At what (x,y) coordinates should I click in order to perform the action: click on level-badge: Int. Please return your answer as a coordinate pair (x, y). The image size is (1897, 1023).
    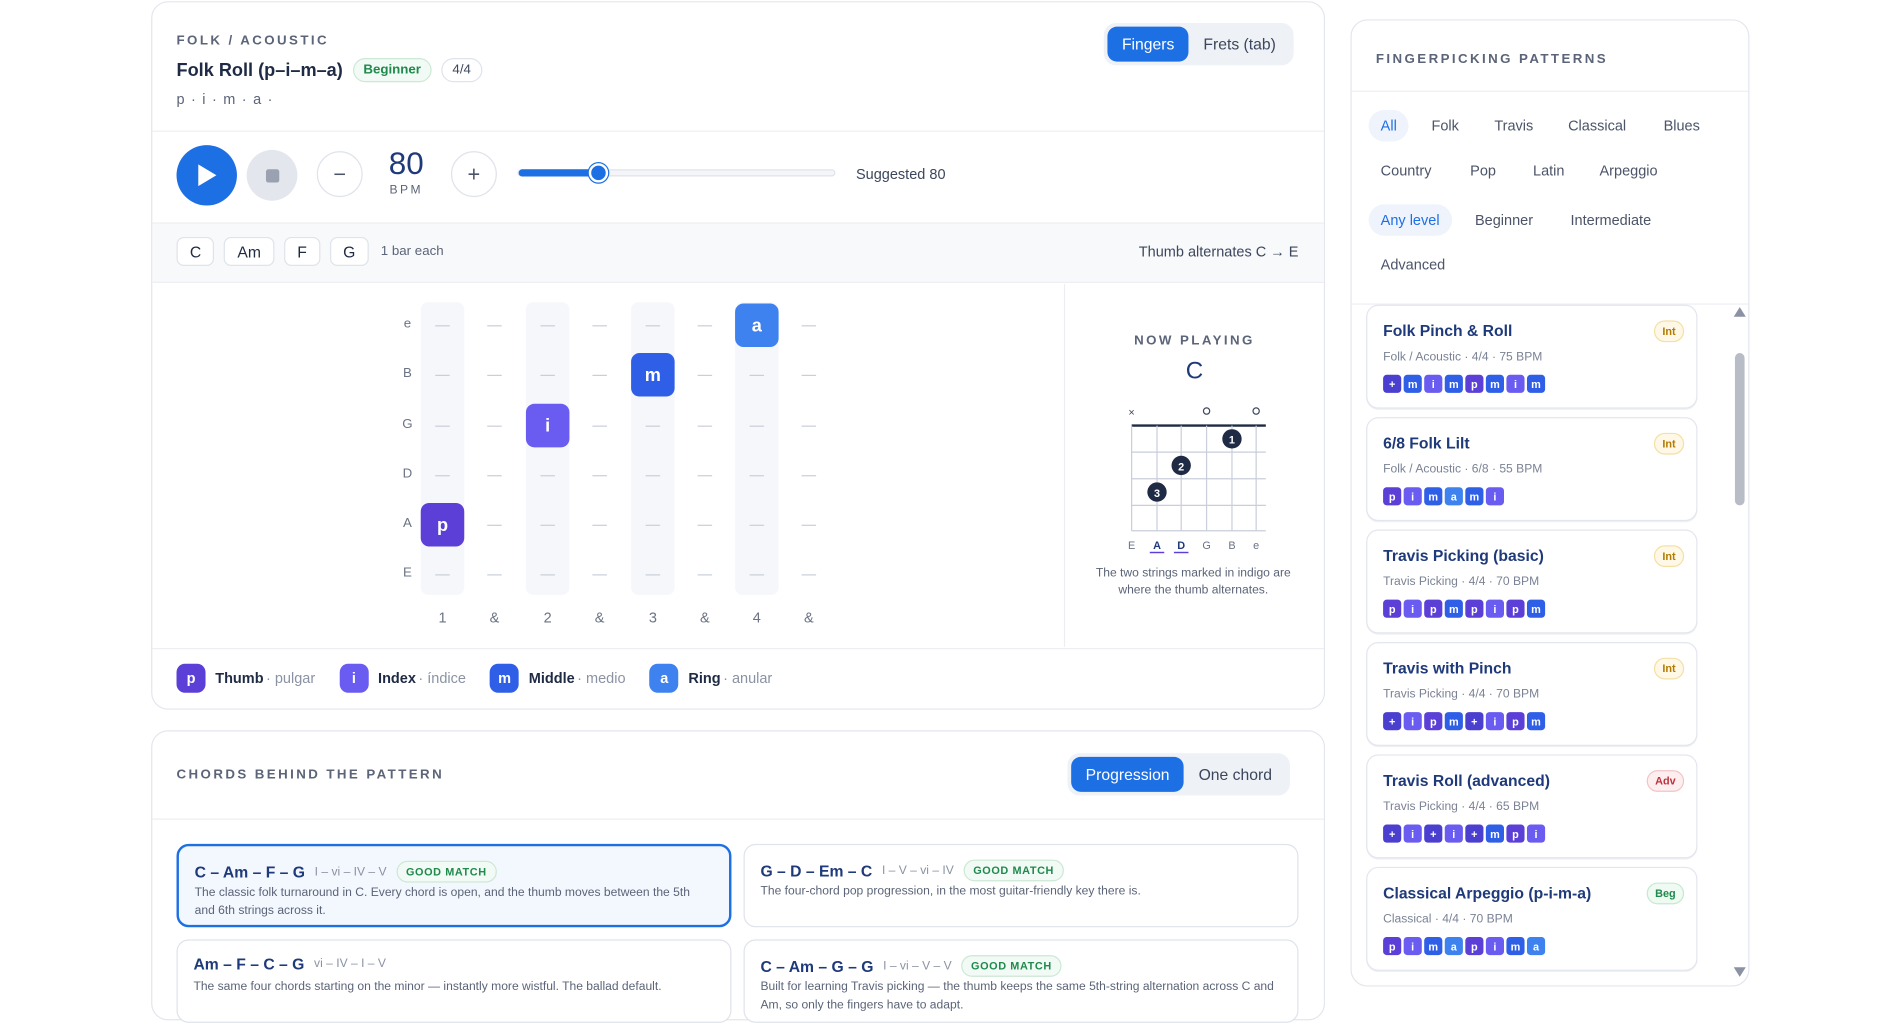
    Looking at the image, I should click on (1669, 556).